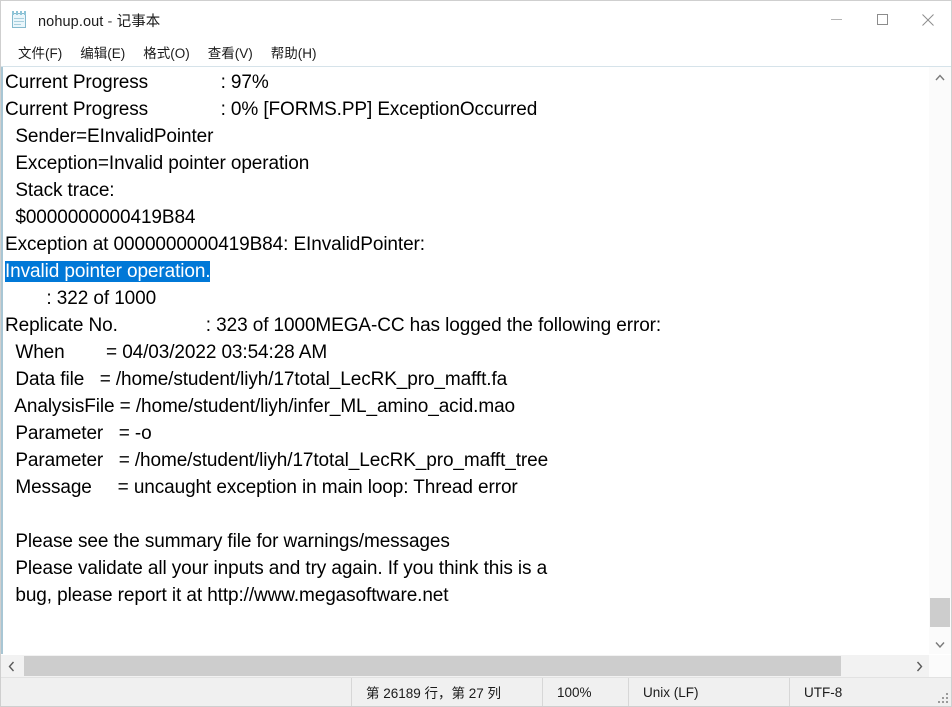 The image size is (952, 707). I want to click on vertical-scrollbar-thumb, so click(940, 612).